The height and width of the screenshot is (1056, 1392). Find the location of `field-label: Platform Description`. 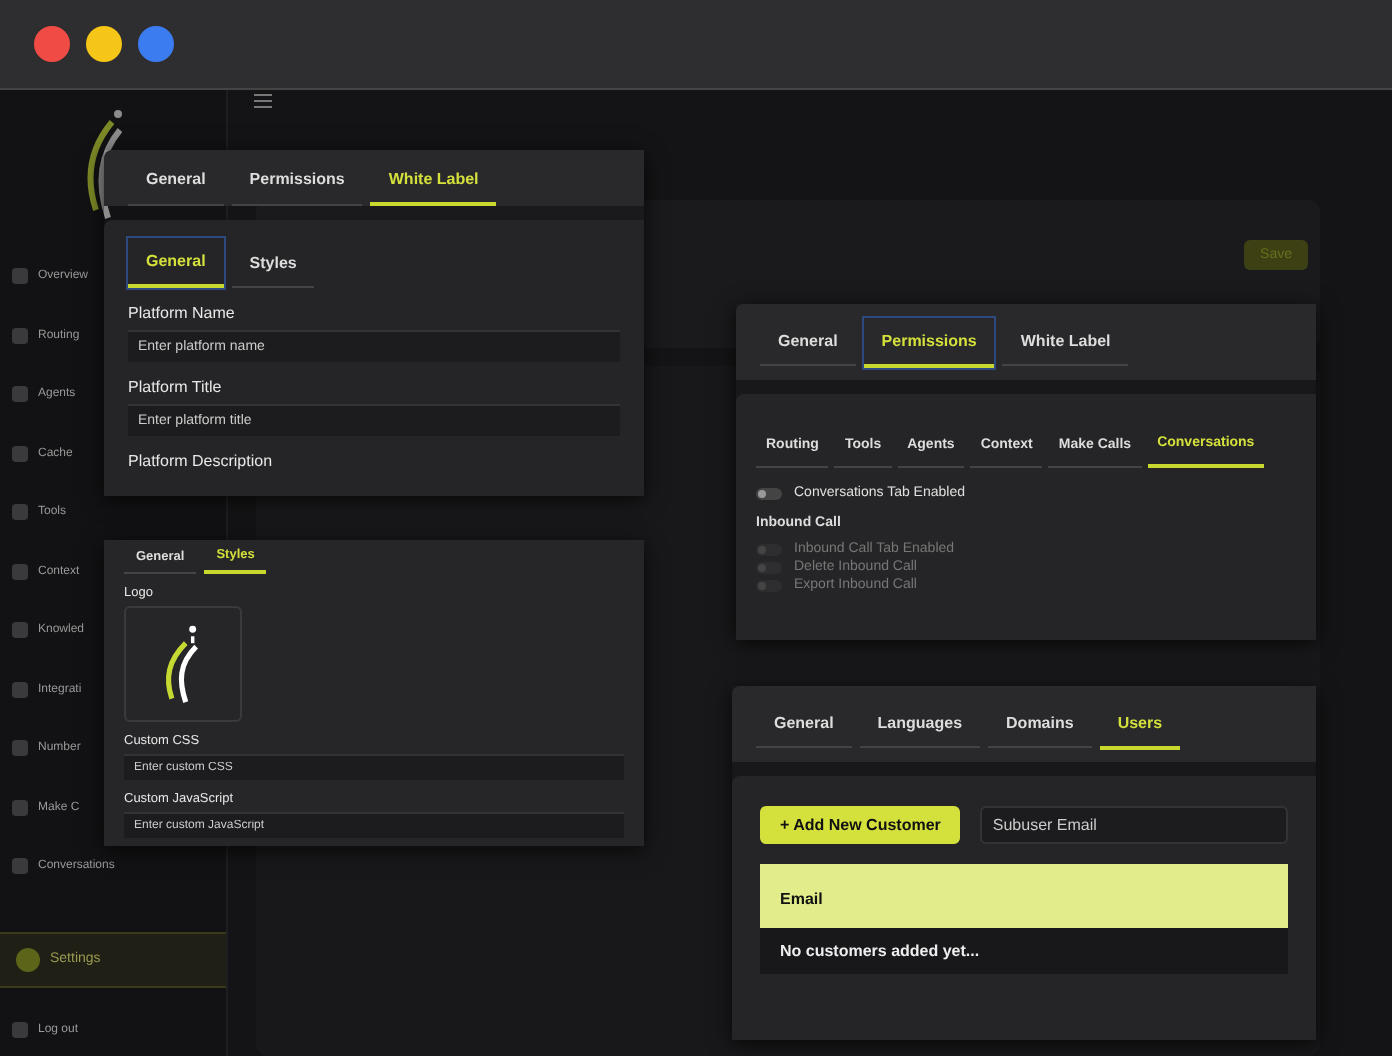

field-label: Platform Description is located at coordinates (200, 461).